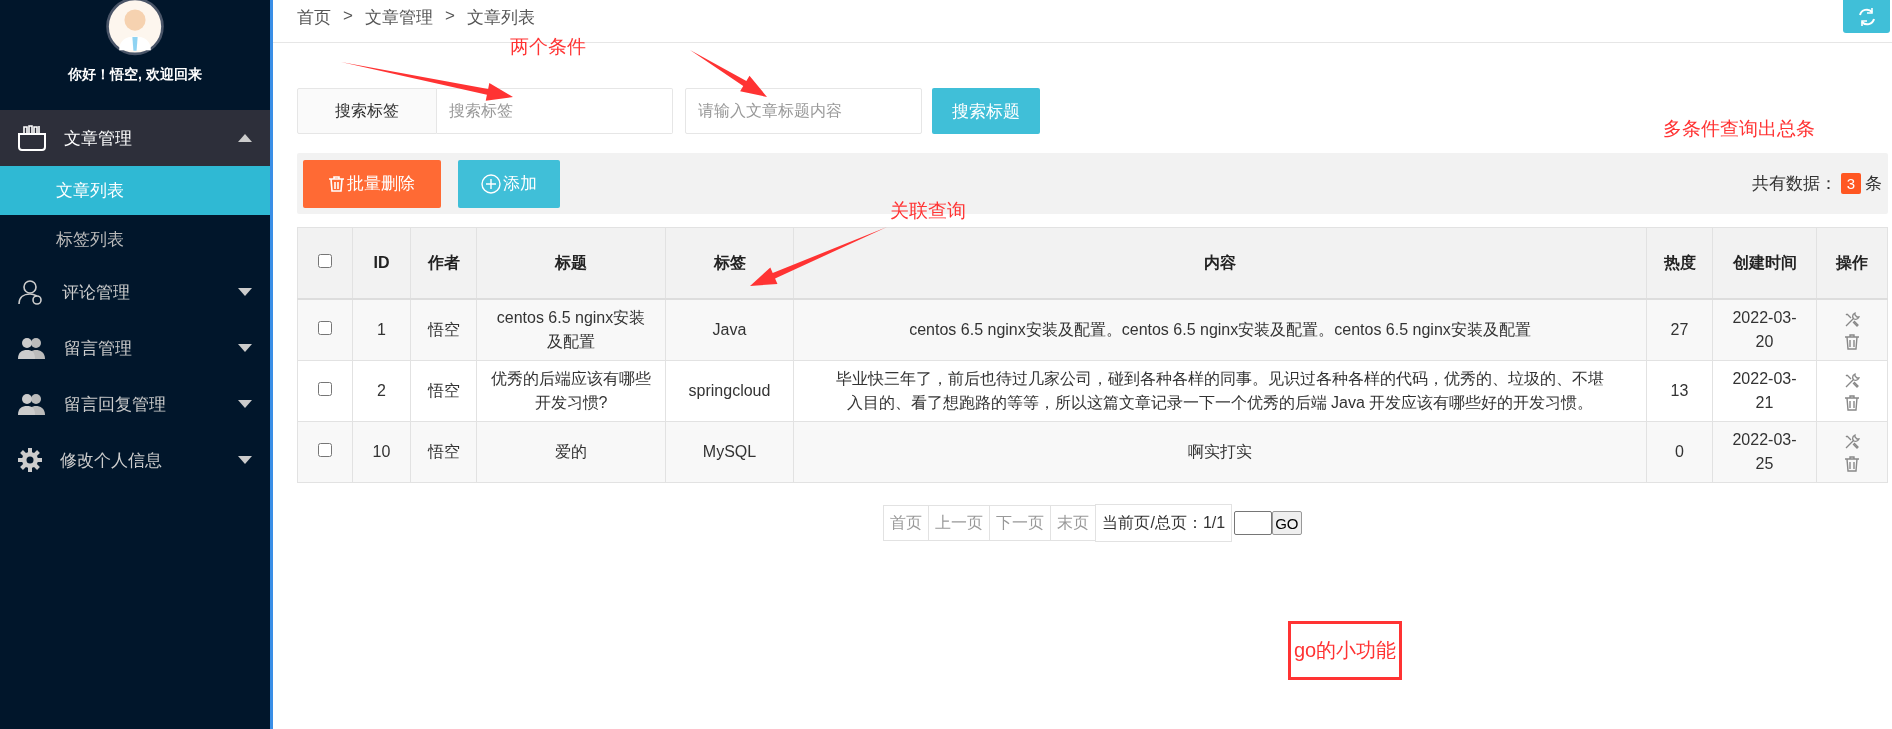 This screenshot has width=1892, height=729. Describe the element at coordinates (555, 111) in the screenshot. I see `tag-search-field: 搜索标签` at that location.